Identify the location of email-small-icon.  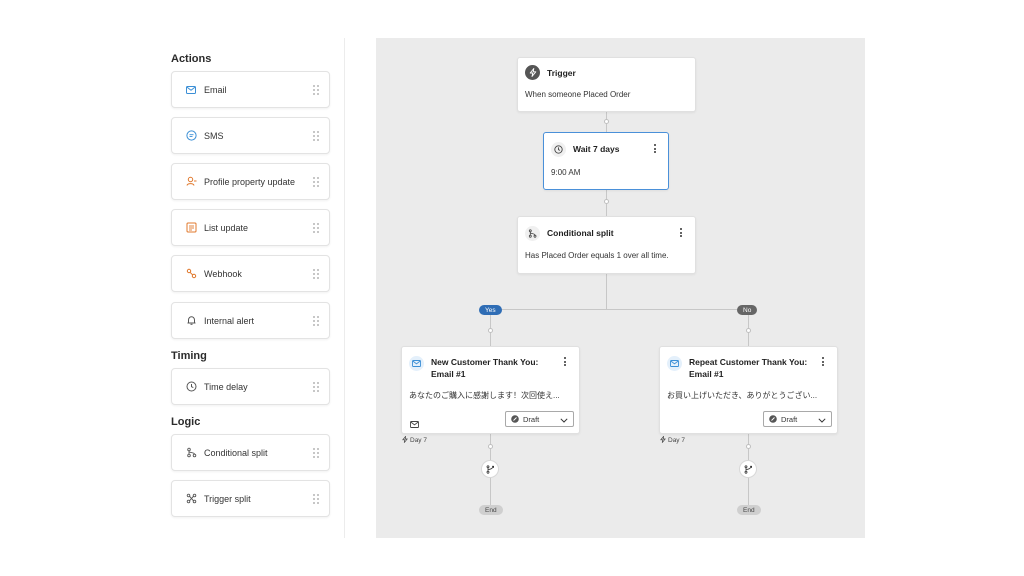
(414, 424).